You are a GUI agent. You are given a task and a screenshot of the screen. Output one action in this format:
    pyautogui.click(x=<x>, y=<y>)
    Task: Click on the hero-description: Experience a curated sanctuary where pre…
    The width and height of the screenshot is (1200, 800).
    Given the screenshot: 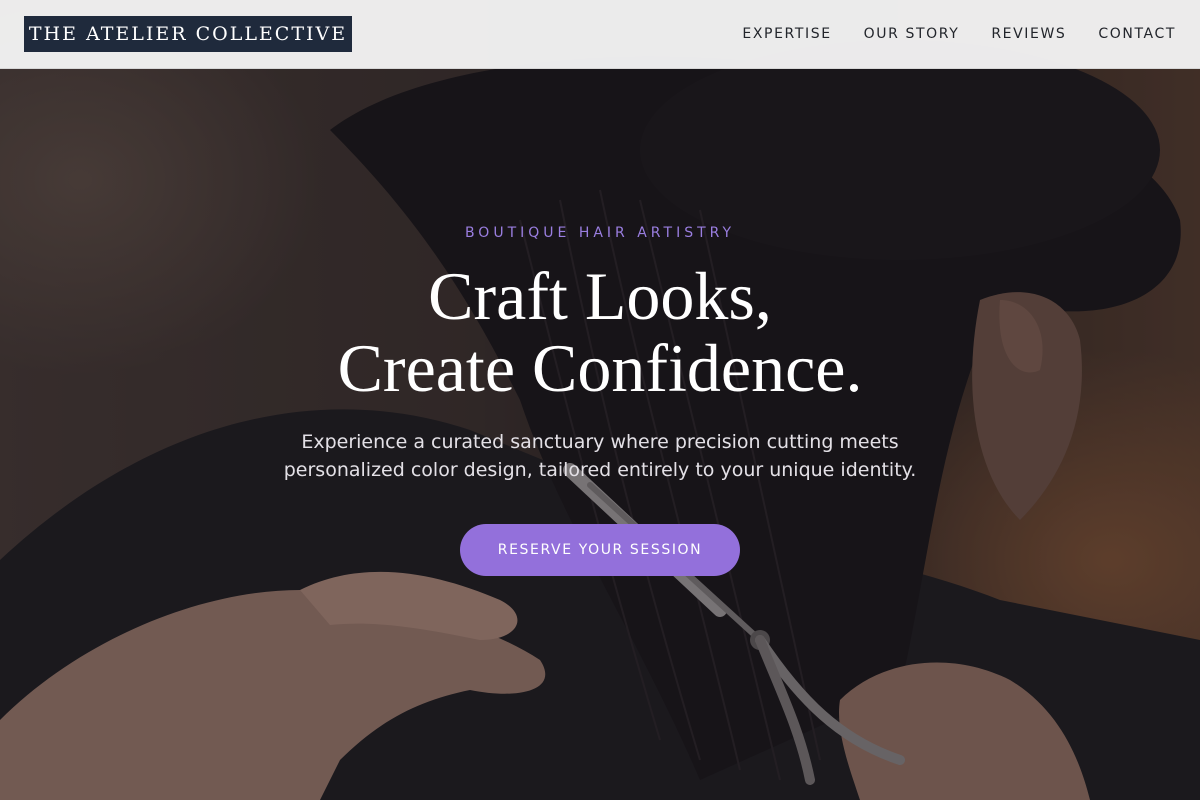 What is the action you would take?
    pyautogui.click(x=600, y=456)
    